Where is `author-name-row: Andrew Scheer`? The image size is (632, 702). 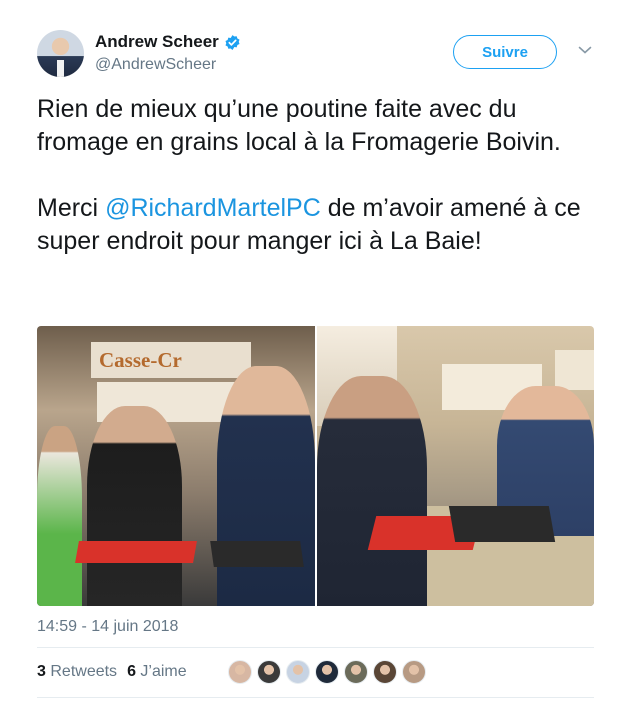 author-name-row: Andrew Scheer is located at coordinates (168, 42).